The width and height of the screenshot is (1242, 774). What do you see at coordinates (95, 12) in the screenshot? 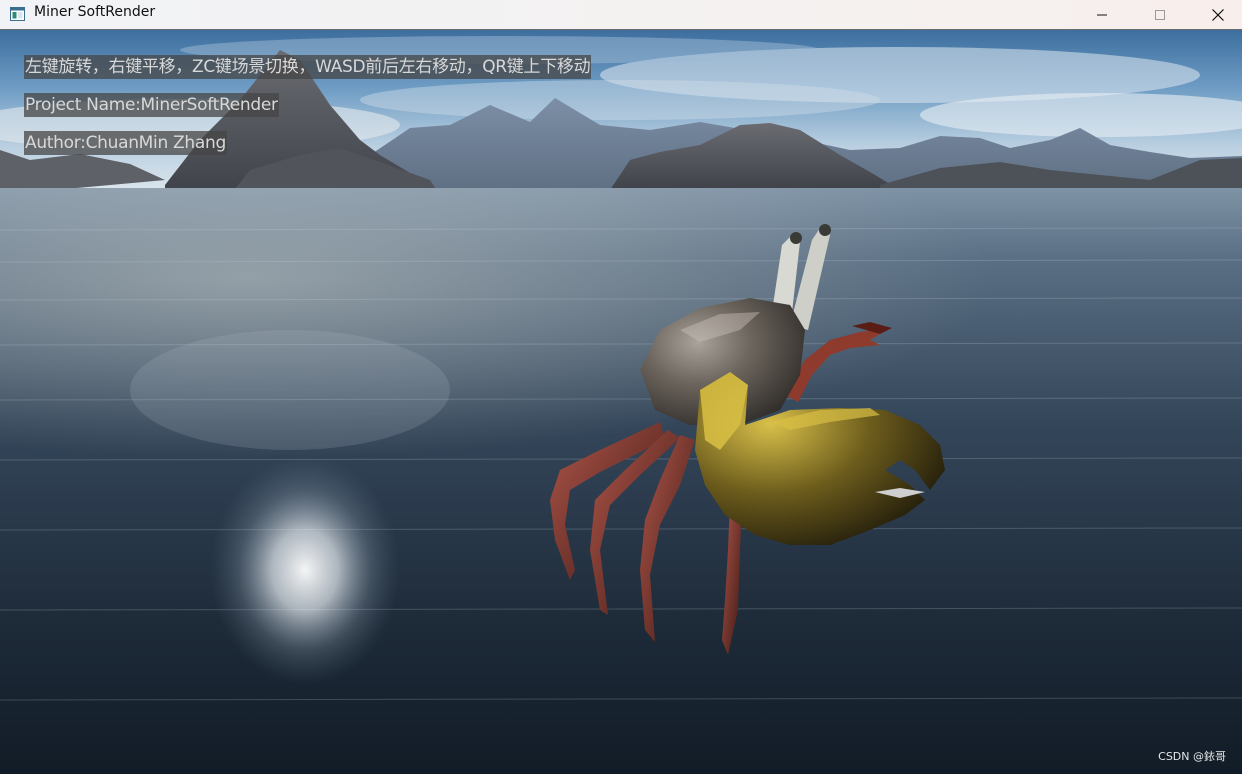
I see `window-title: Miner SoftRender` at bounding box center [95, 12].